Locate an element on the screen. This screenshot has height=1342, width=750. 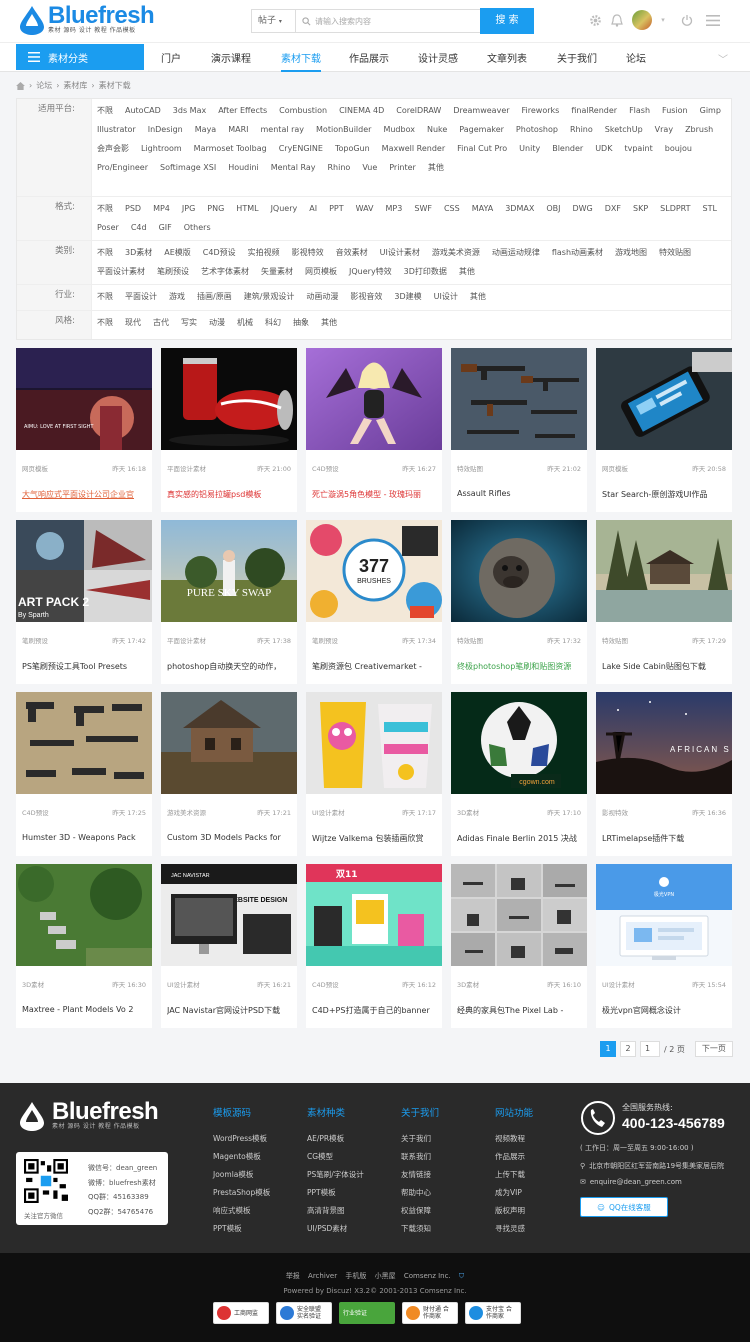
filter-option: UDK is located at coordinates (603, 148).